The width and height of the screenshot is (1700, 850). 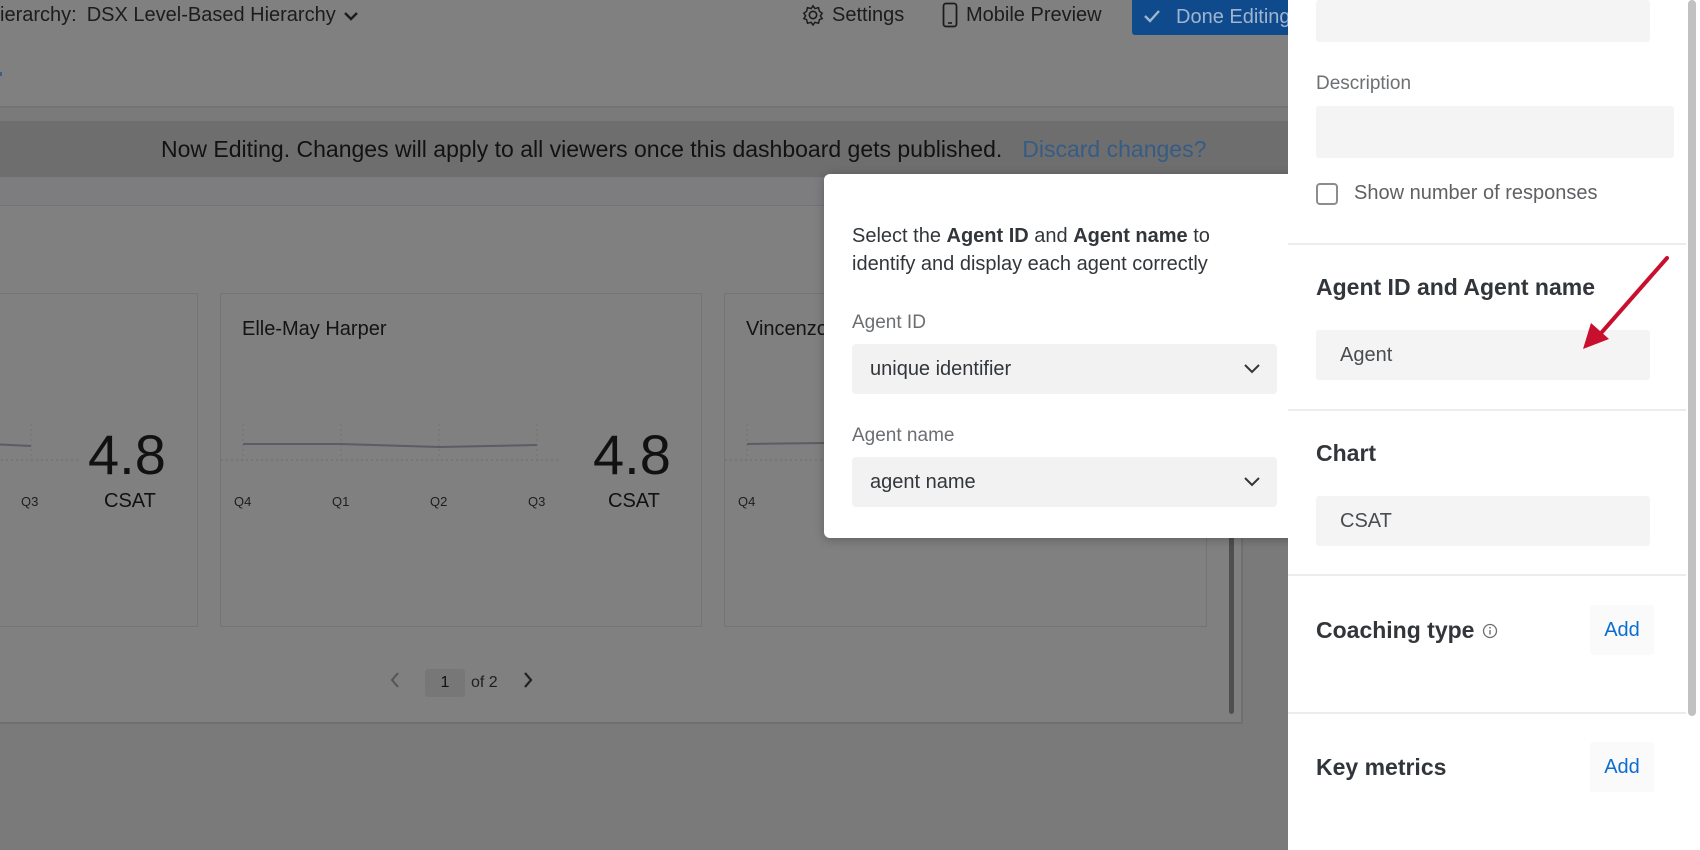 I want to click on quarter-label: Q1, so click(x=341, y=501).